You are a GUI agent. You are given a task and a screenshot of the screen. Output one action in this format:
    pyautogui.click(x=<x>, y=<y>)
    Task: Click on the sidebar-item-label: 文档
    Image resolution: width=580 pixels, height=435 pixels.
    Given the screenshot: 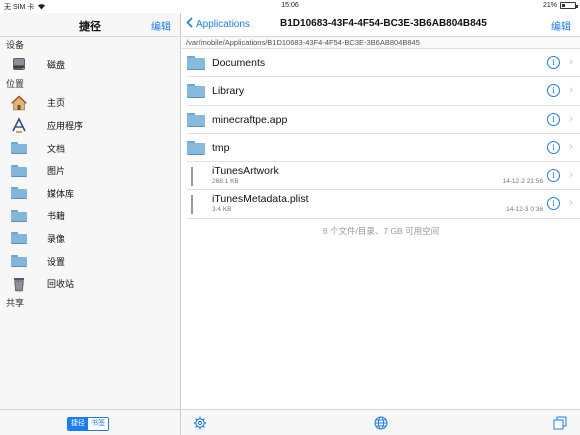 What is the action you would take?
    pyautogui.click(x=56, y=148)
    